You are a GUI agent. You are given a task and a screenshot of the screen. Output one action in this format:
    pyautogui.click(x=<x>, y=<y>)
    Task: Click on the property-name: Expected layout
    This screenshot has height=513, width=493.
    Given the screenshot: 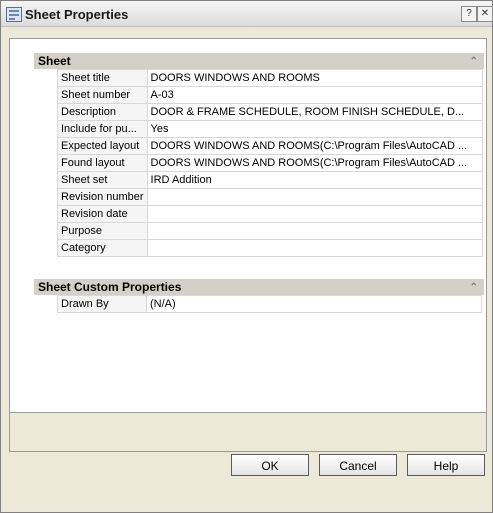 What is the action you would take?
    pyautogui.click(x=102, y=146)
    